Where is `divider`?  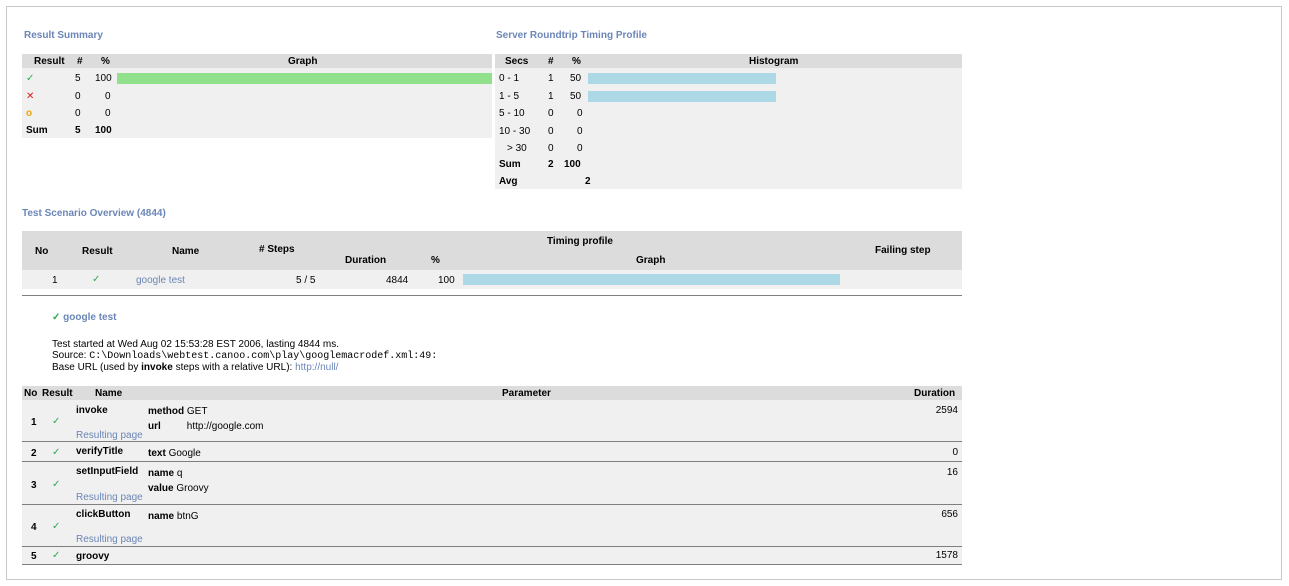 divider is located at coordinates (492, 295).